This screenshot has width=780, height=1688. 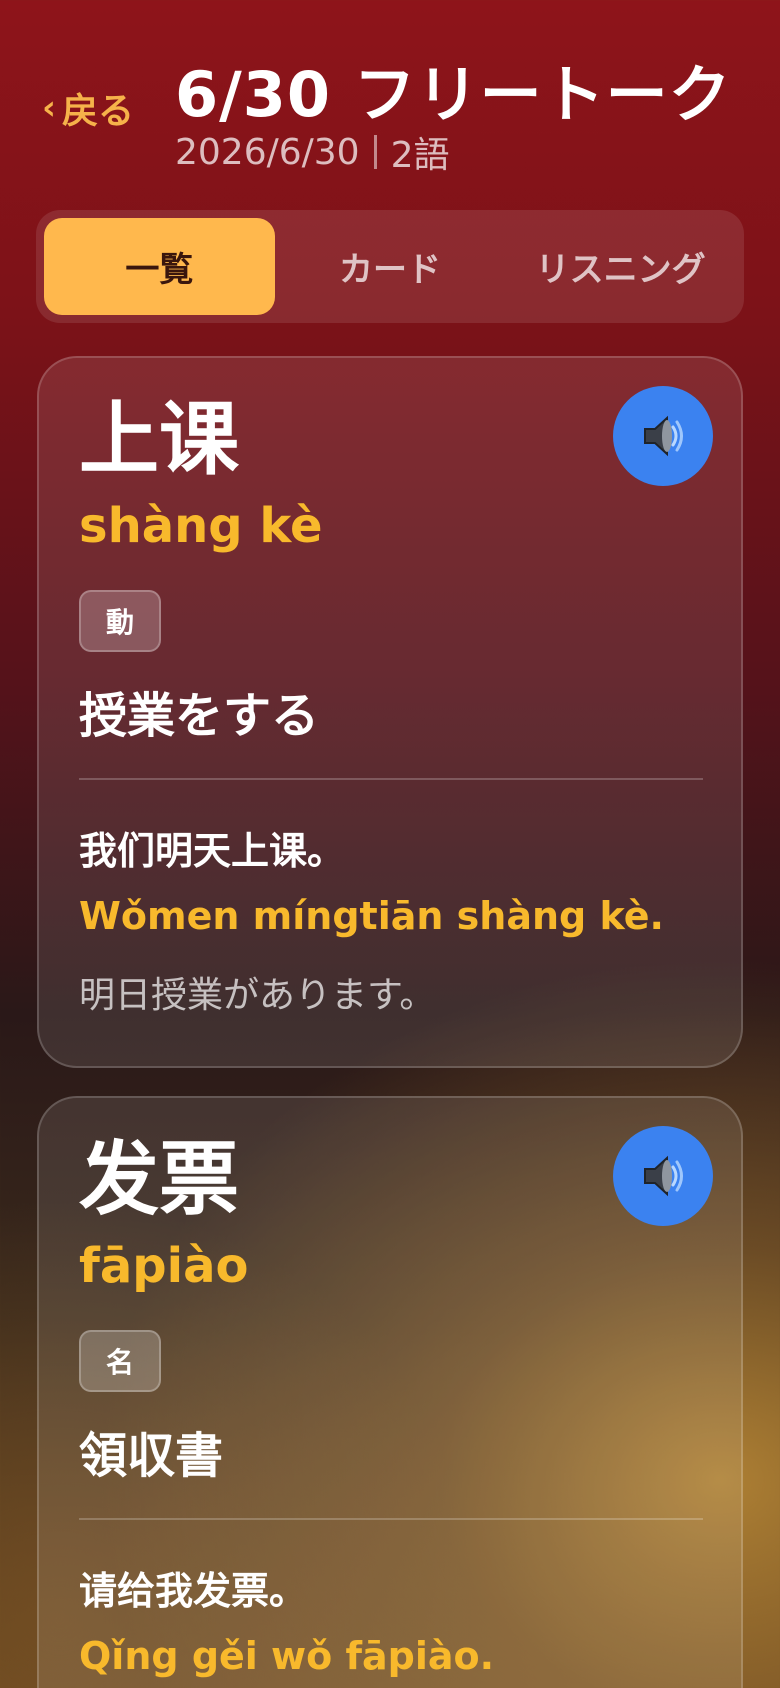 What do you see at coordinates (98, 111) in the screenshot?
I see `back-label: 戻る` at bounding box center [98, 111].